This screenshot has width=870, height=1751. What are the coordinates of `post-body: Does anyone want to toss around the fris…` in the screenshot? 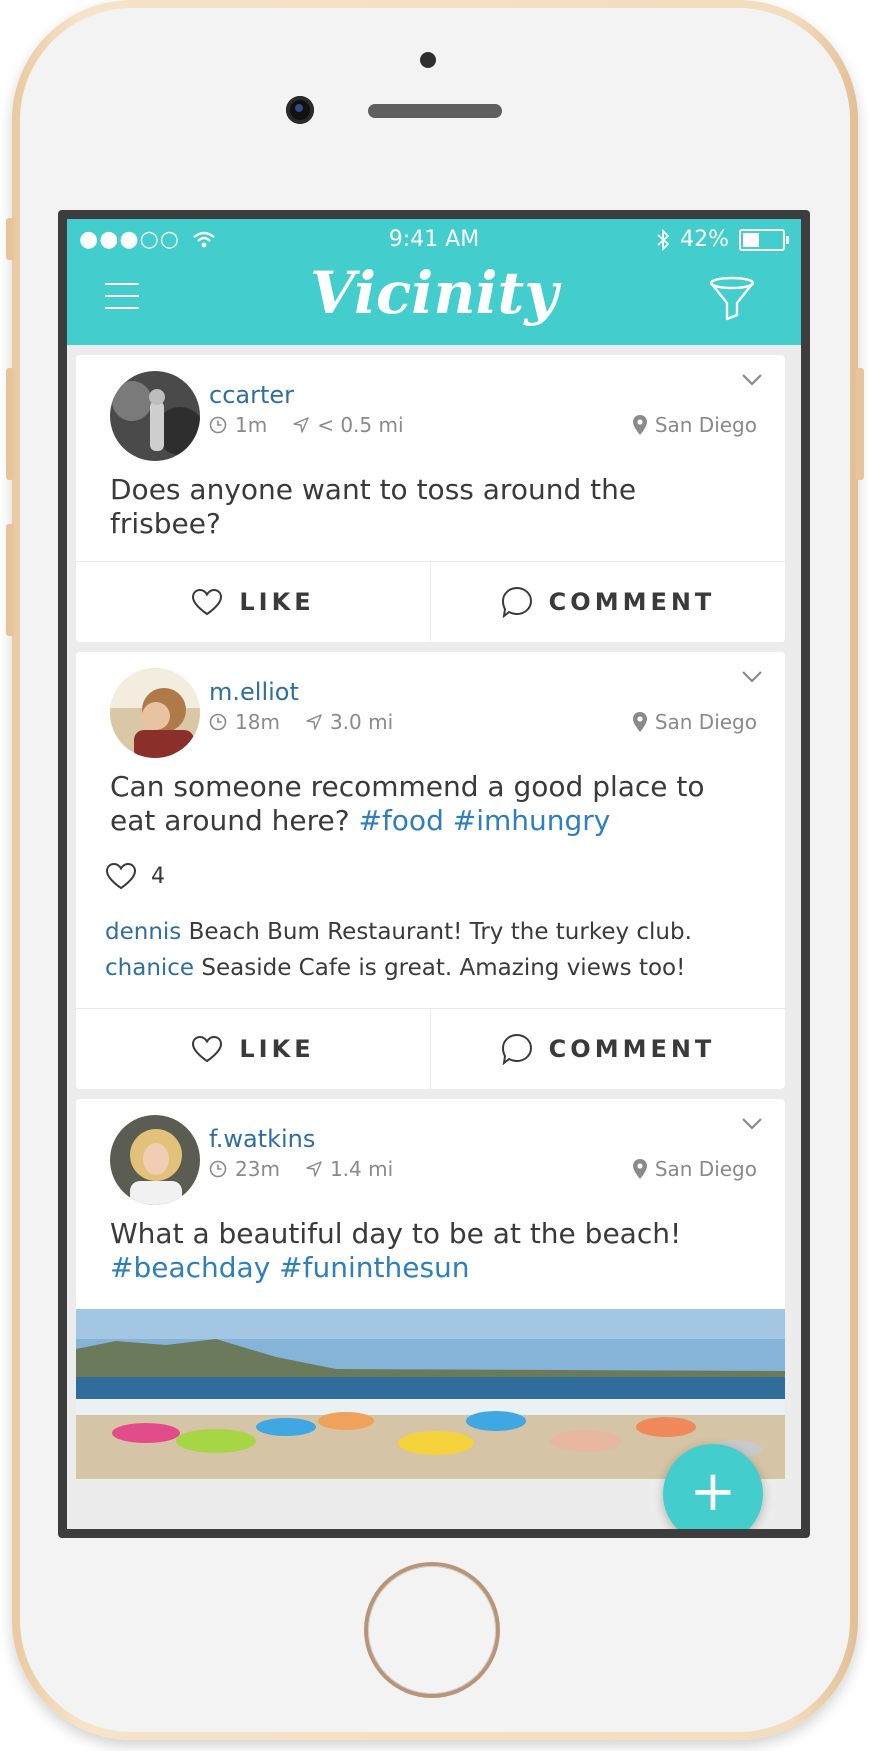 It's located at (373, 506).